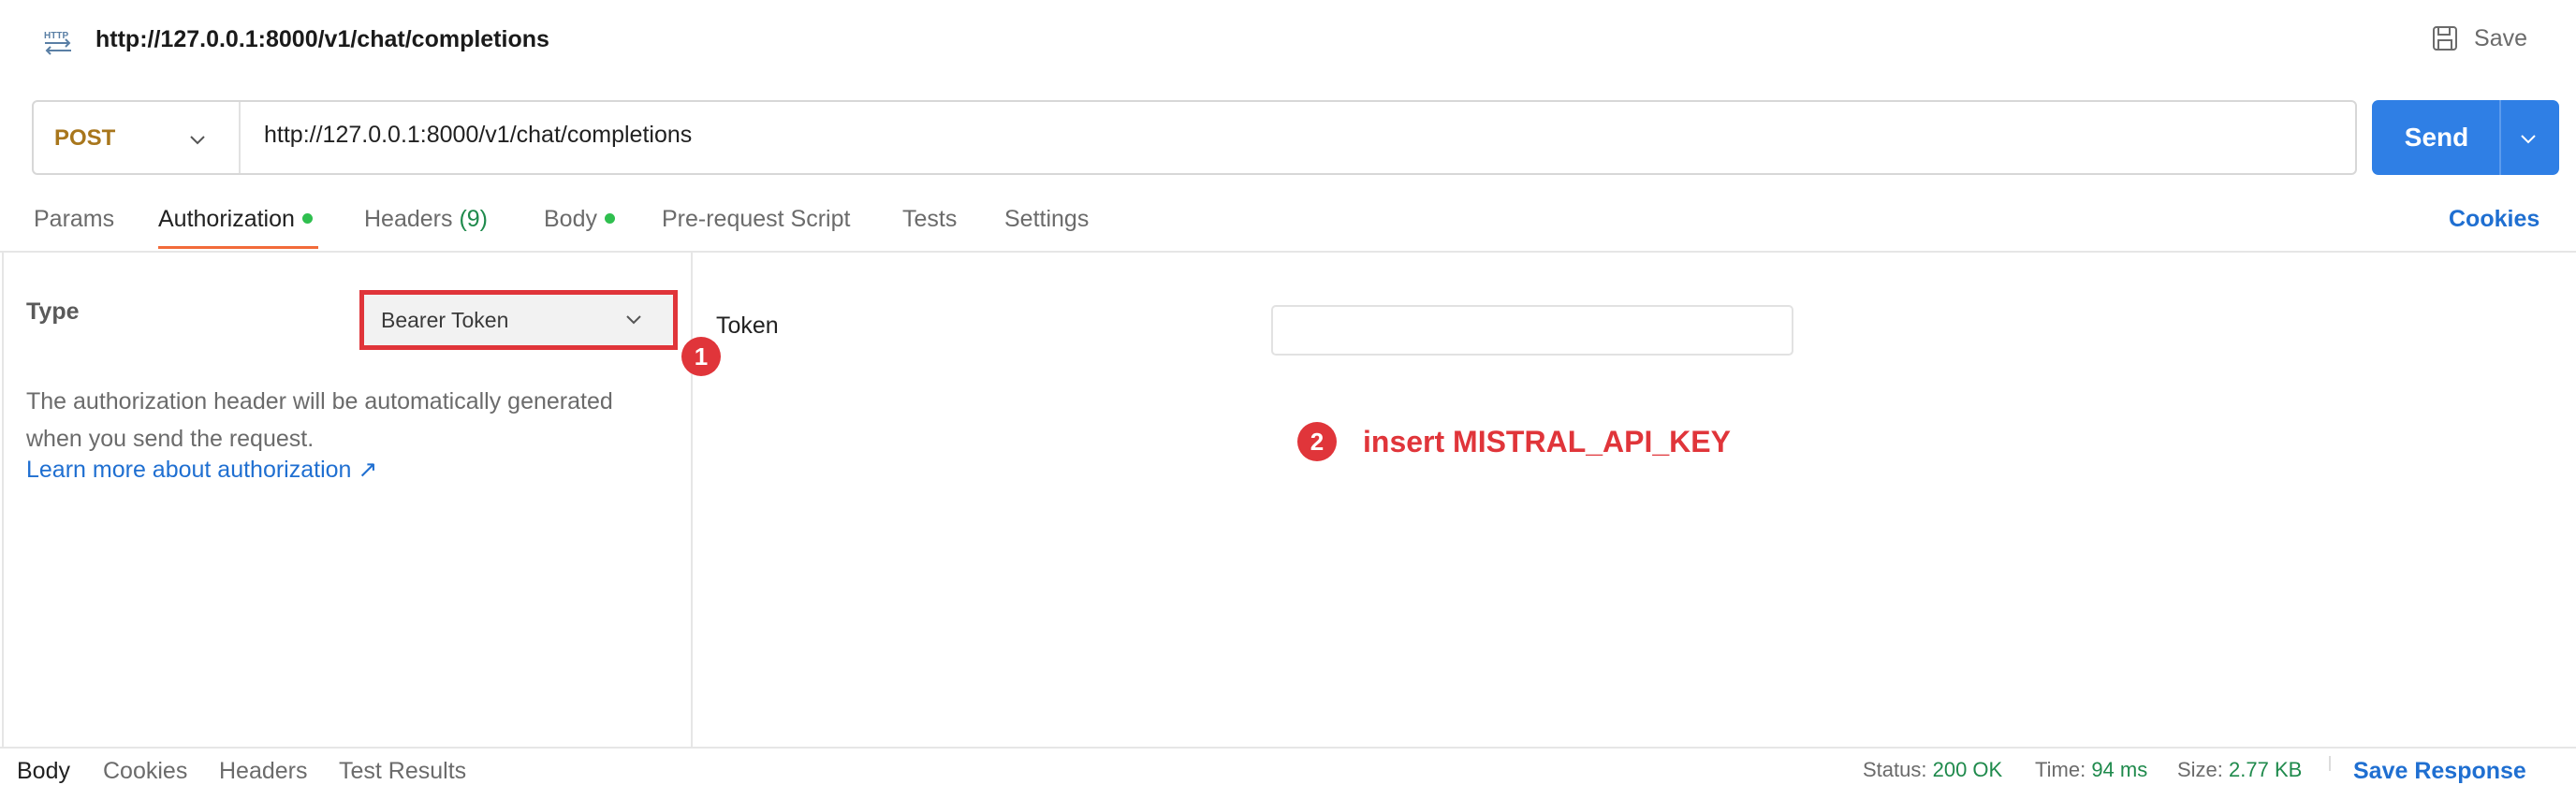  What do you see at coordinates (145, 772) in the screenshot?
I see `response-tab-cookies: Cookies` at bounding box center [145, 772].